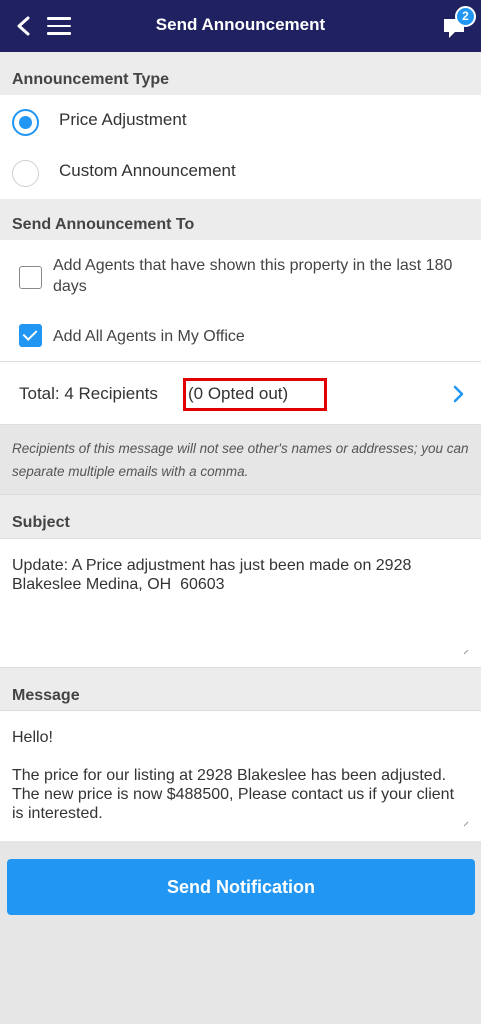  What do you see at coordinates (25, 122) in the screenshot?
I see `radio-button-selected` at bounding box center [25, 122].